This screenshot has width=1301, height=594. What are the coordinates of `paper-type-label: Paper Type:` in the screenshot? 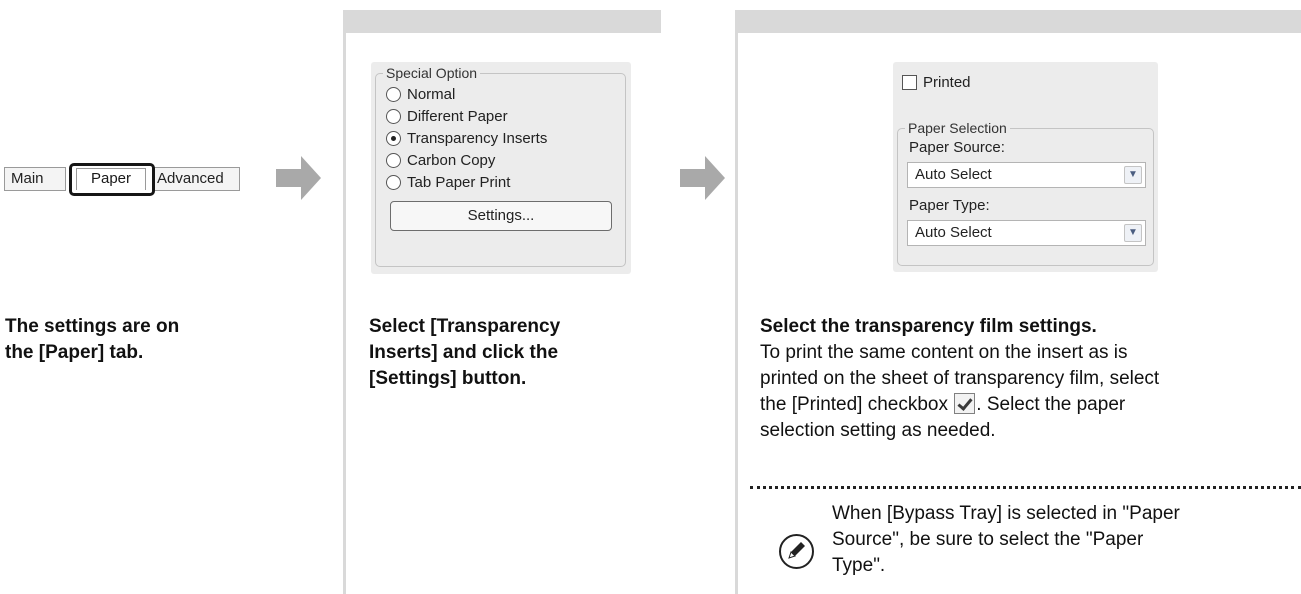 It's located at (949, 205).